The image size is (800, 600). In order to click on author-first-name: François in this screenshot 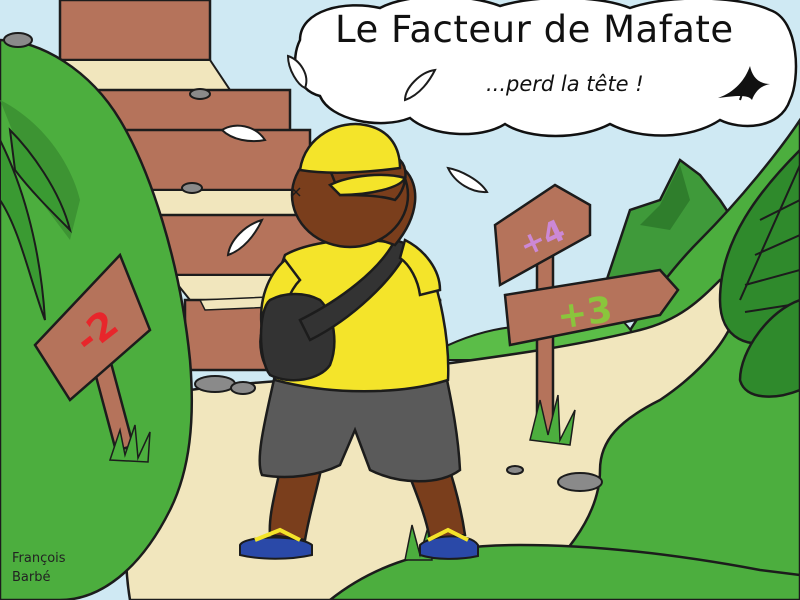, I will do `click(39, 558)`.